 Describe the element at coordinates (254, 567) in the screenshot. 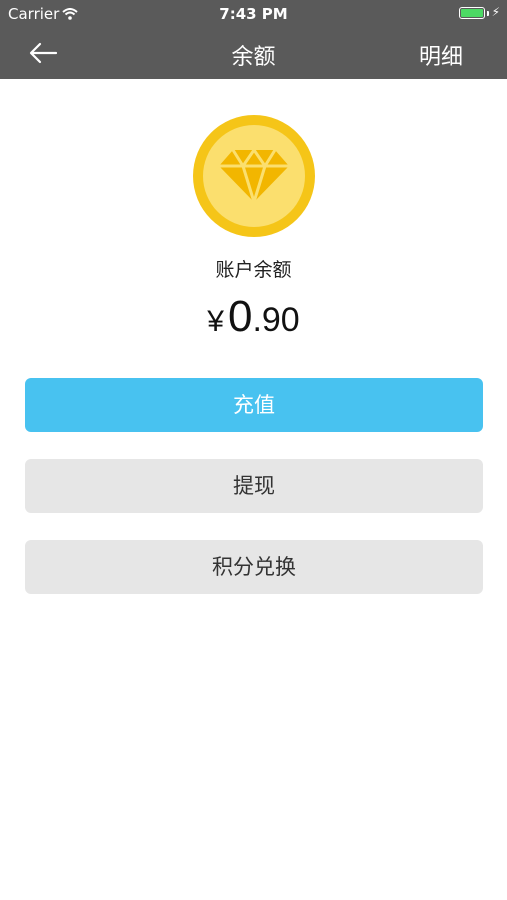

I see `points-exchange-button: 积分兑换` at that location.